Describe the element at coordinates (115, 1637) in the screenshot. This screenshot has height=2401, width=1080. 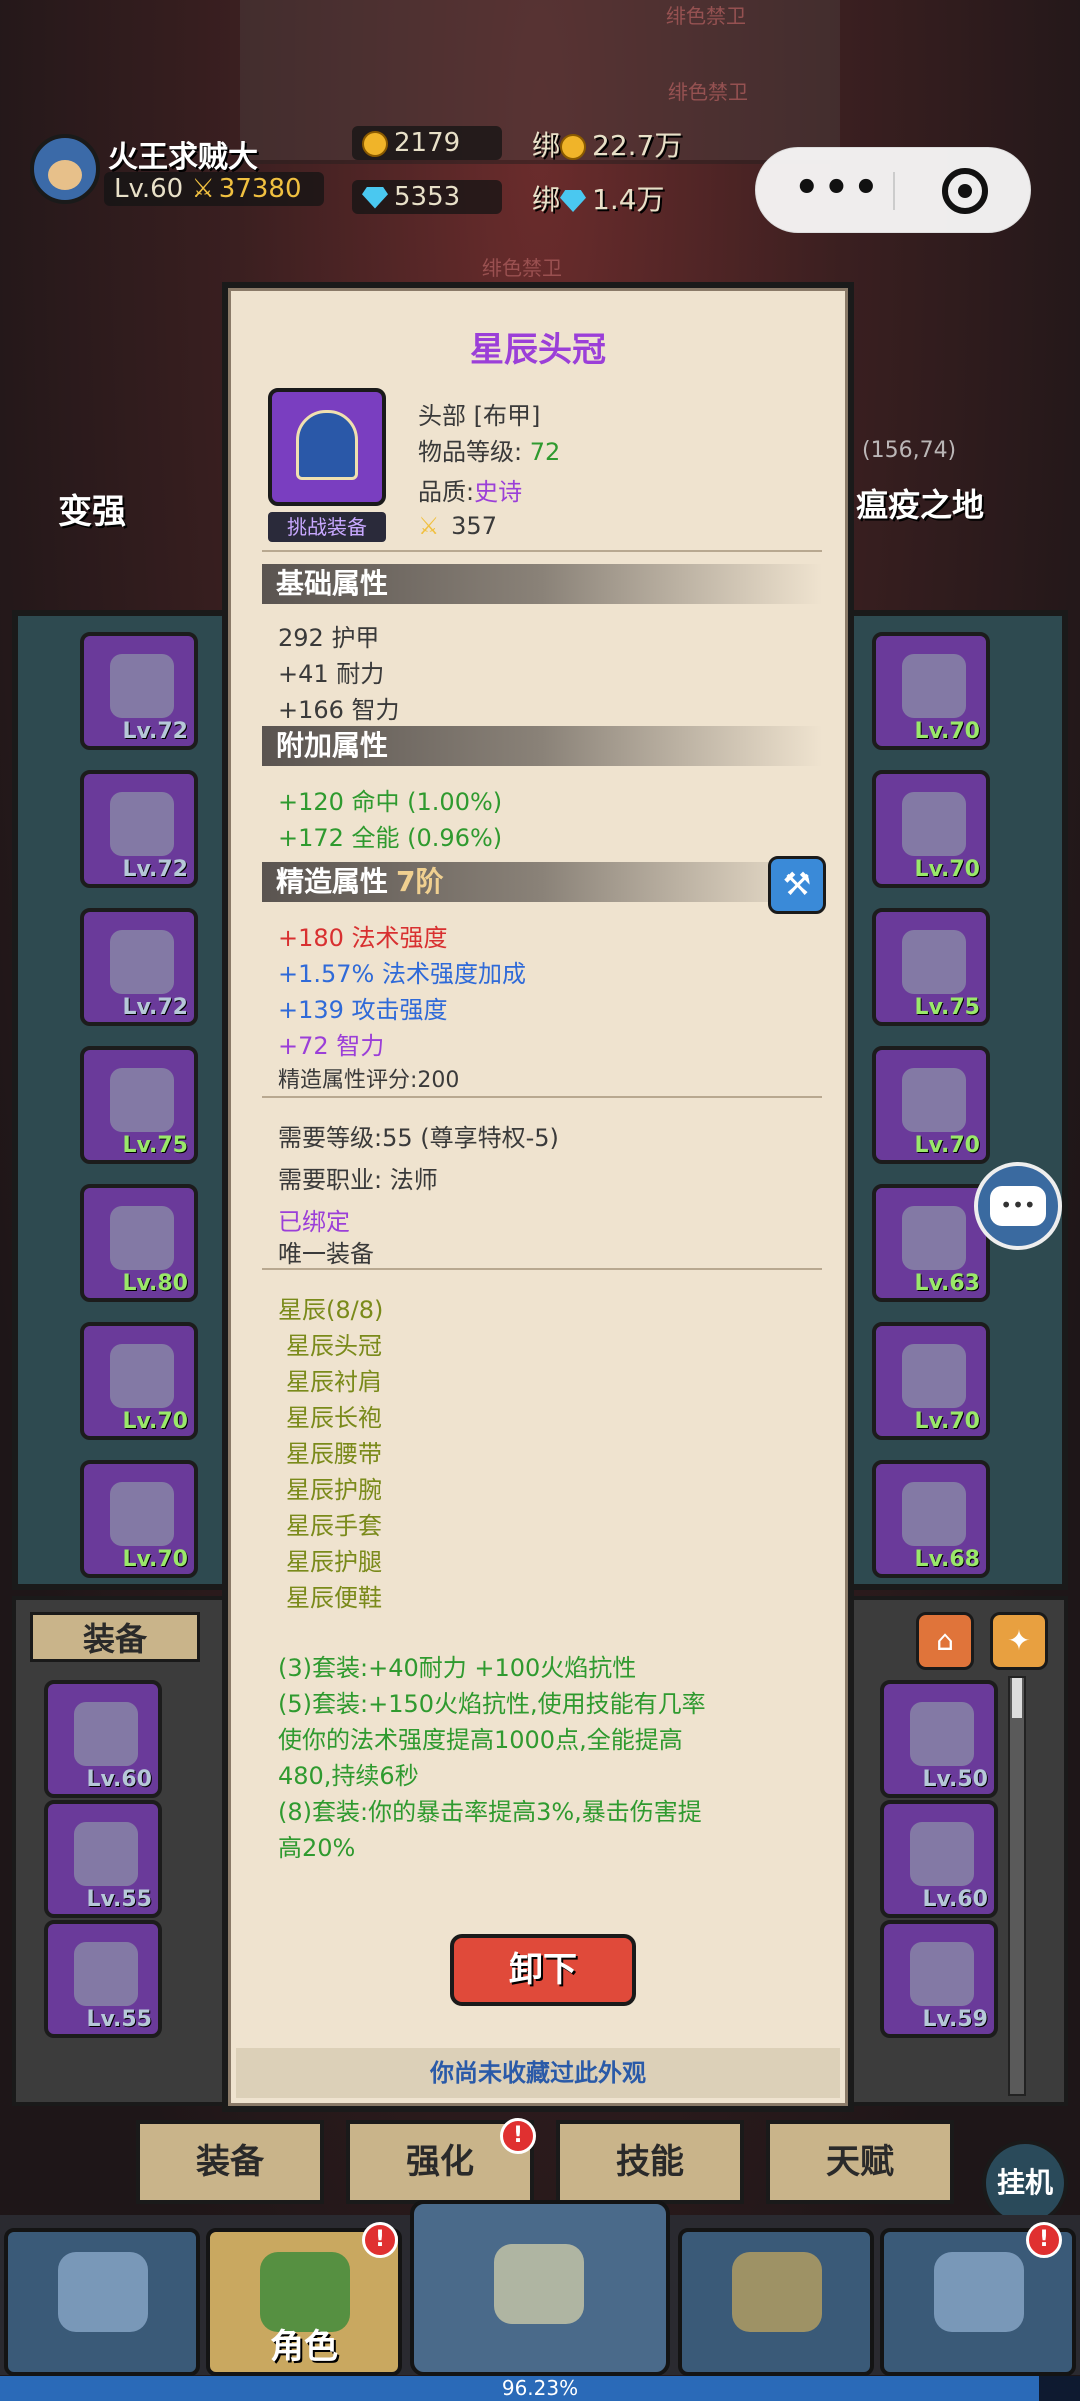
I see `bag-tab-equipment: 装备` at that location.